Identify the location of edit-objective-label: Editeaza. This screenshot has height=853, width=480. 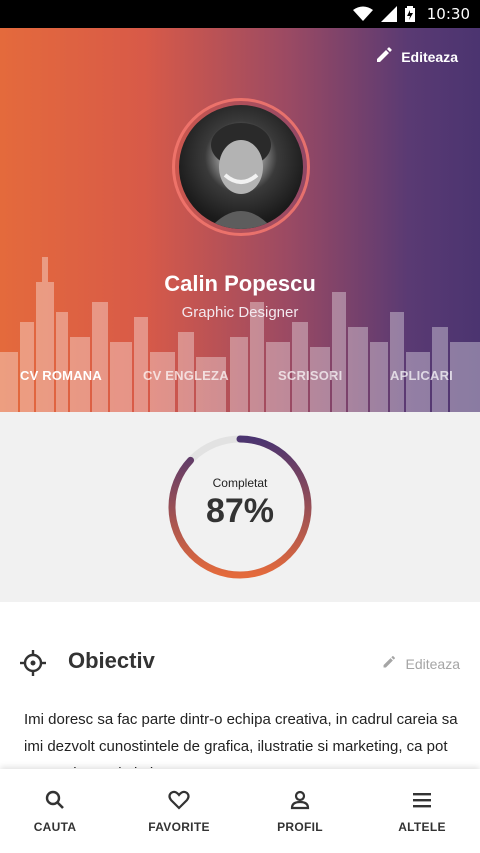
(432, 663).